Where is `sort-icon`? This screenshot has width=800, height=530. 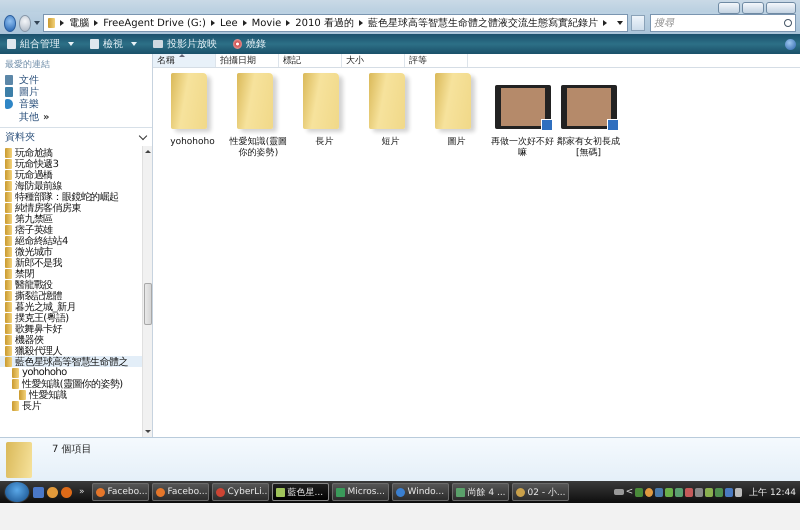
sort-icon is located at coordinates (182, 55).